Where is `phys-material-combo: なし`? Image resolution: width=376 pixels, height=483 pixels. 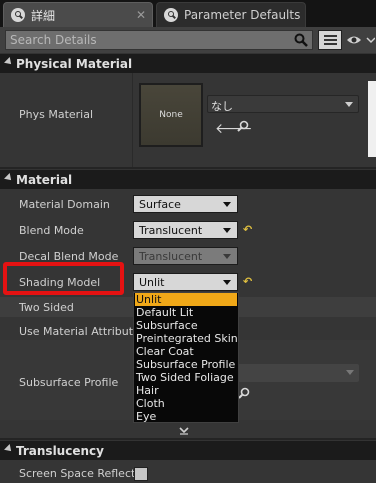
phys-material-combo: なし is located at coordinates (283, 104).